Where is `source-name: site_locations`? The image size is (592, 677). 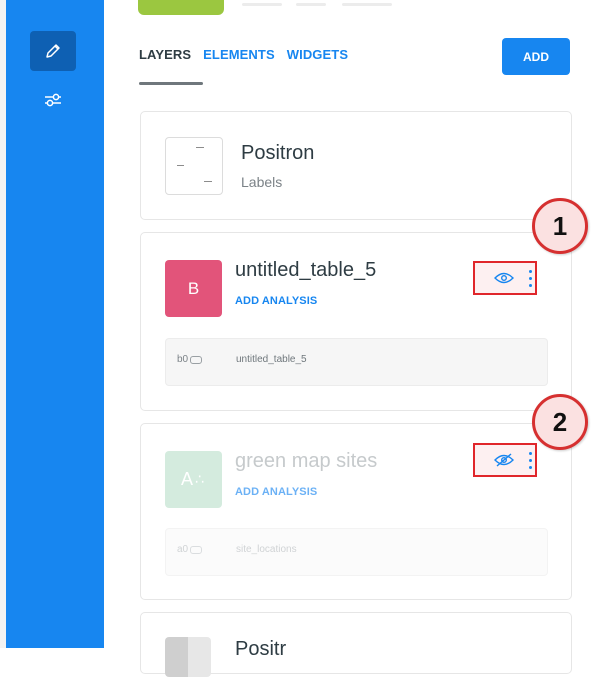
source-name: site_locations is located at coordinates (266, 549).